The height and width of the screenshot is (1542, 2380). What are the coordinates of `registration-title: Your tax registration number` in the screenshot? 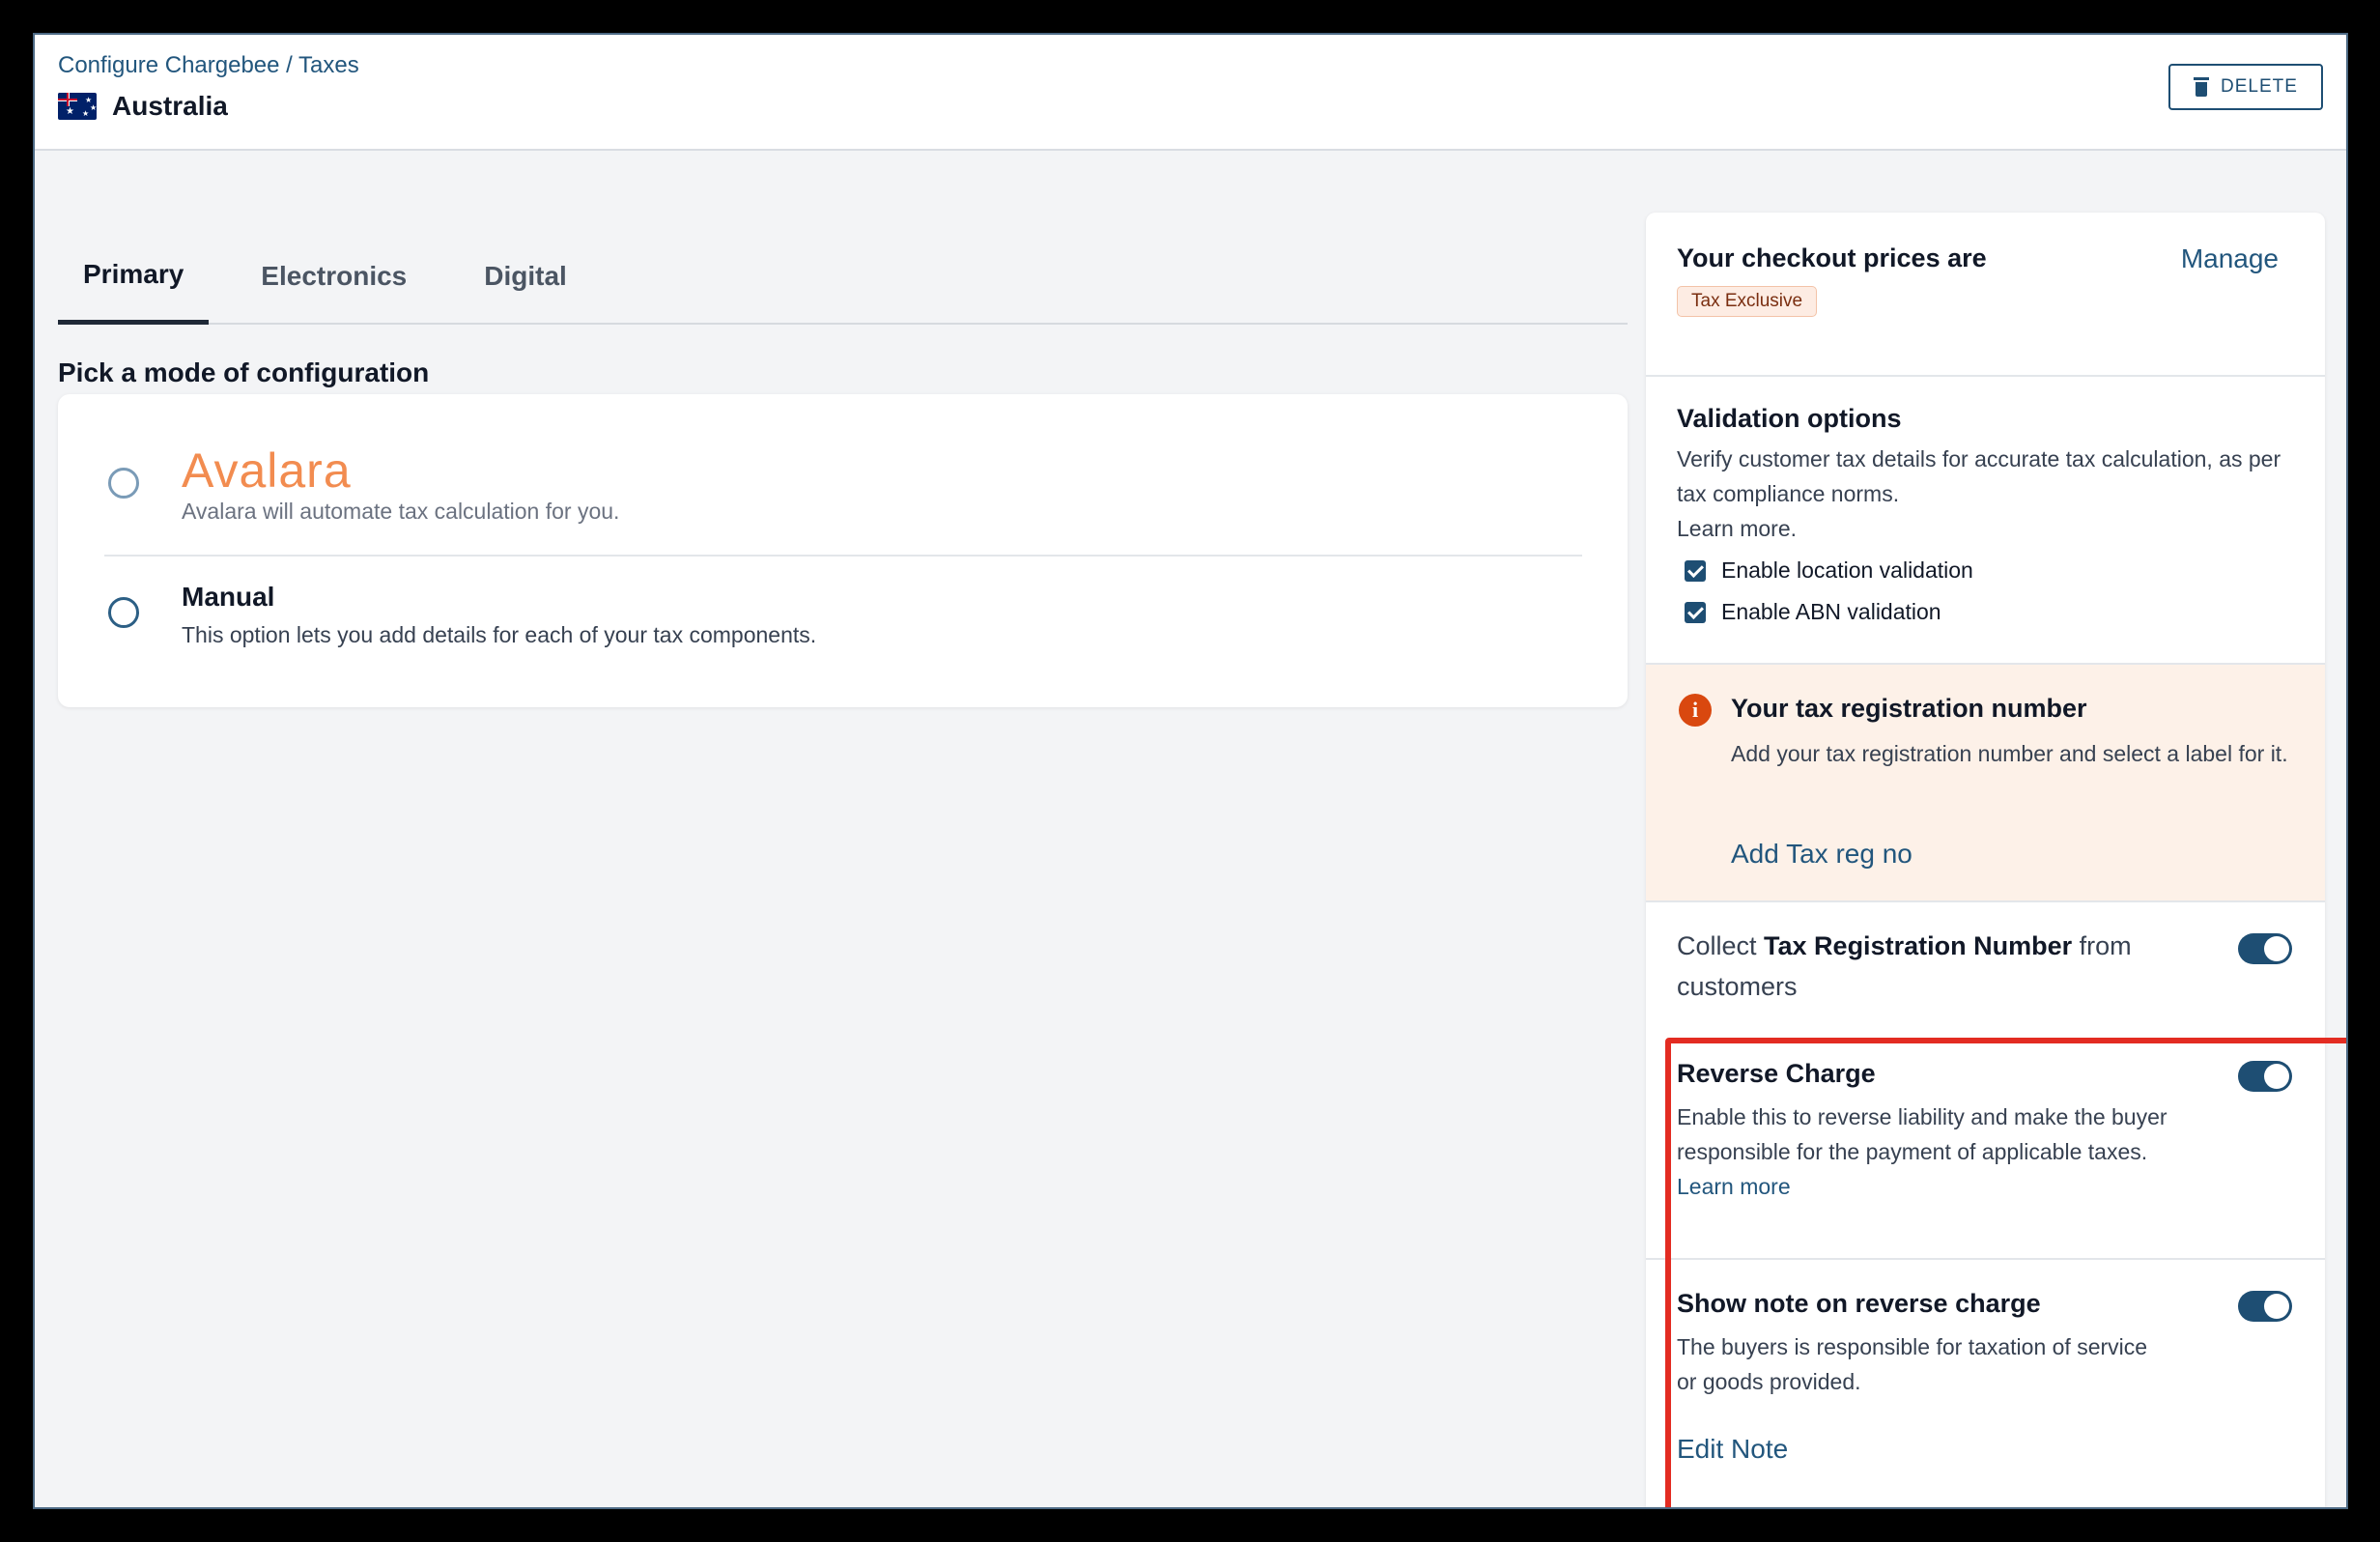 It's located at (1909, 708).